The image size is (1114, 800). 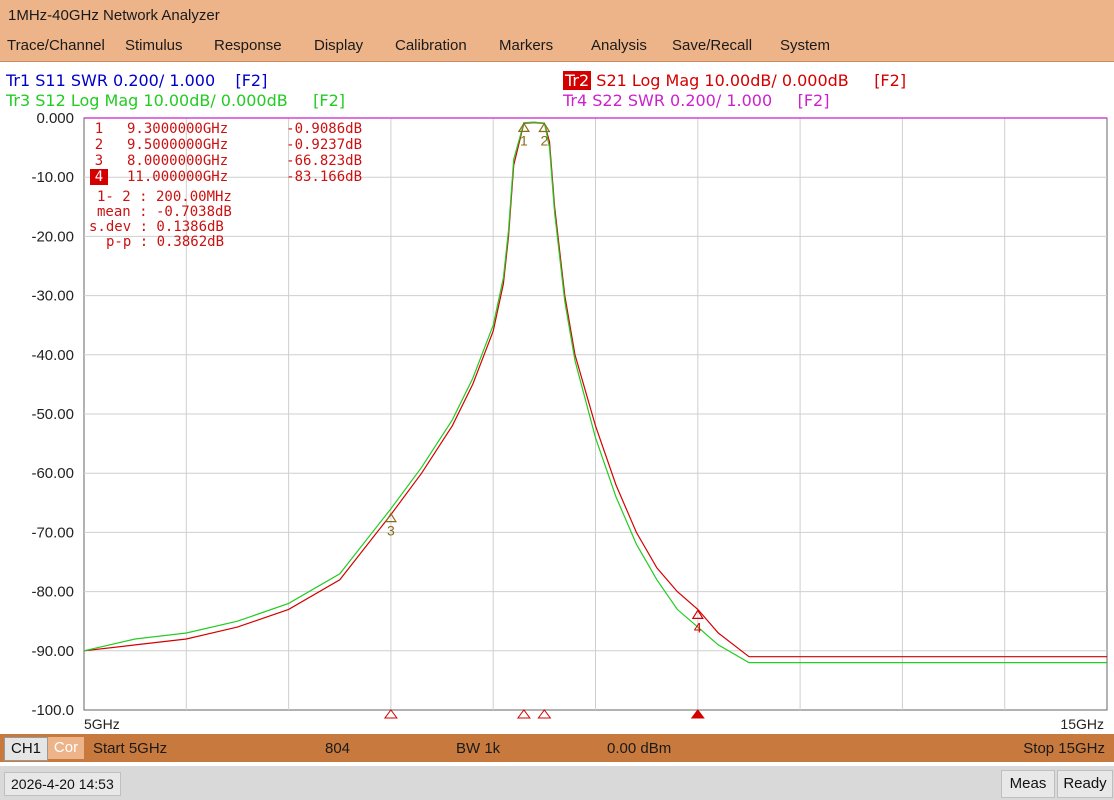 What do you see at coordinates (52, 177) in the screenshot?
I see `y-tick-label: -10.00` at bounding box center [52, 177].